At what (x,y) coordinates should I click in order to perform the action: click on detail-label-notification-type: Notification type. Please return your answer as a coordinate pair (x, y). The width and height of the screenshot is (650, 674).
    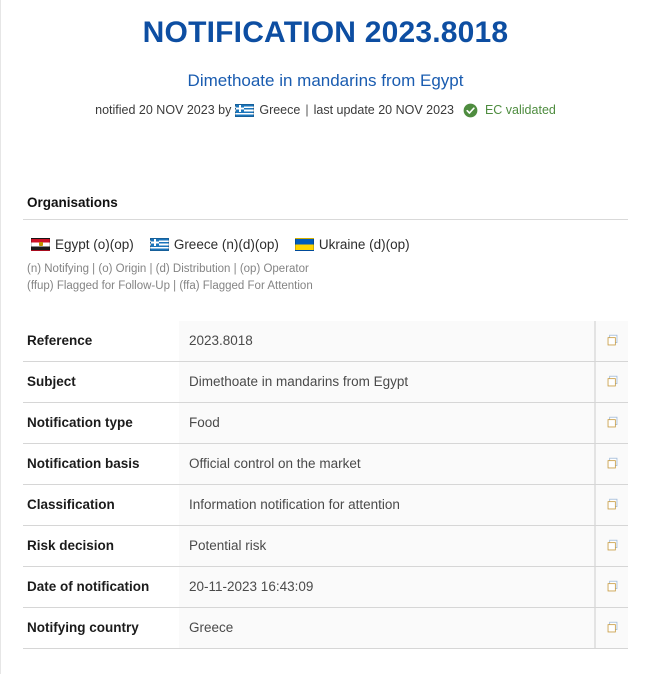
    Looking at the image, I should click on (80, 423).